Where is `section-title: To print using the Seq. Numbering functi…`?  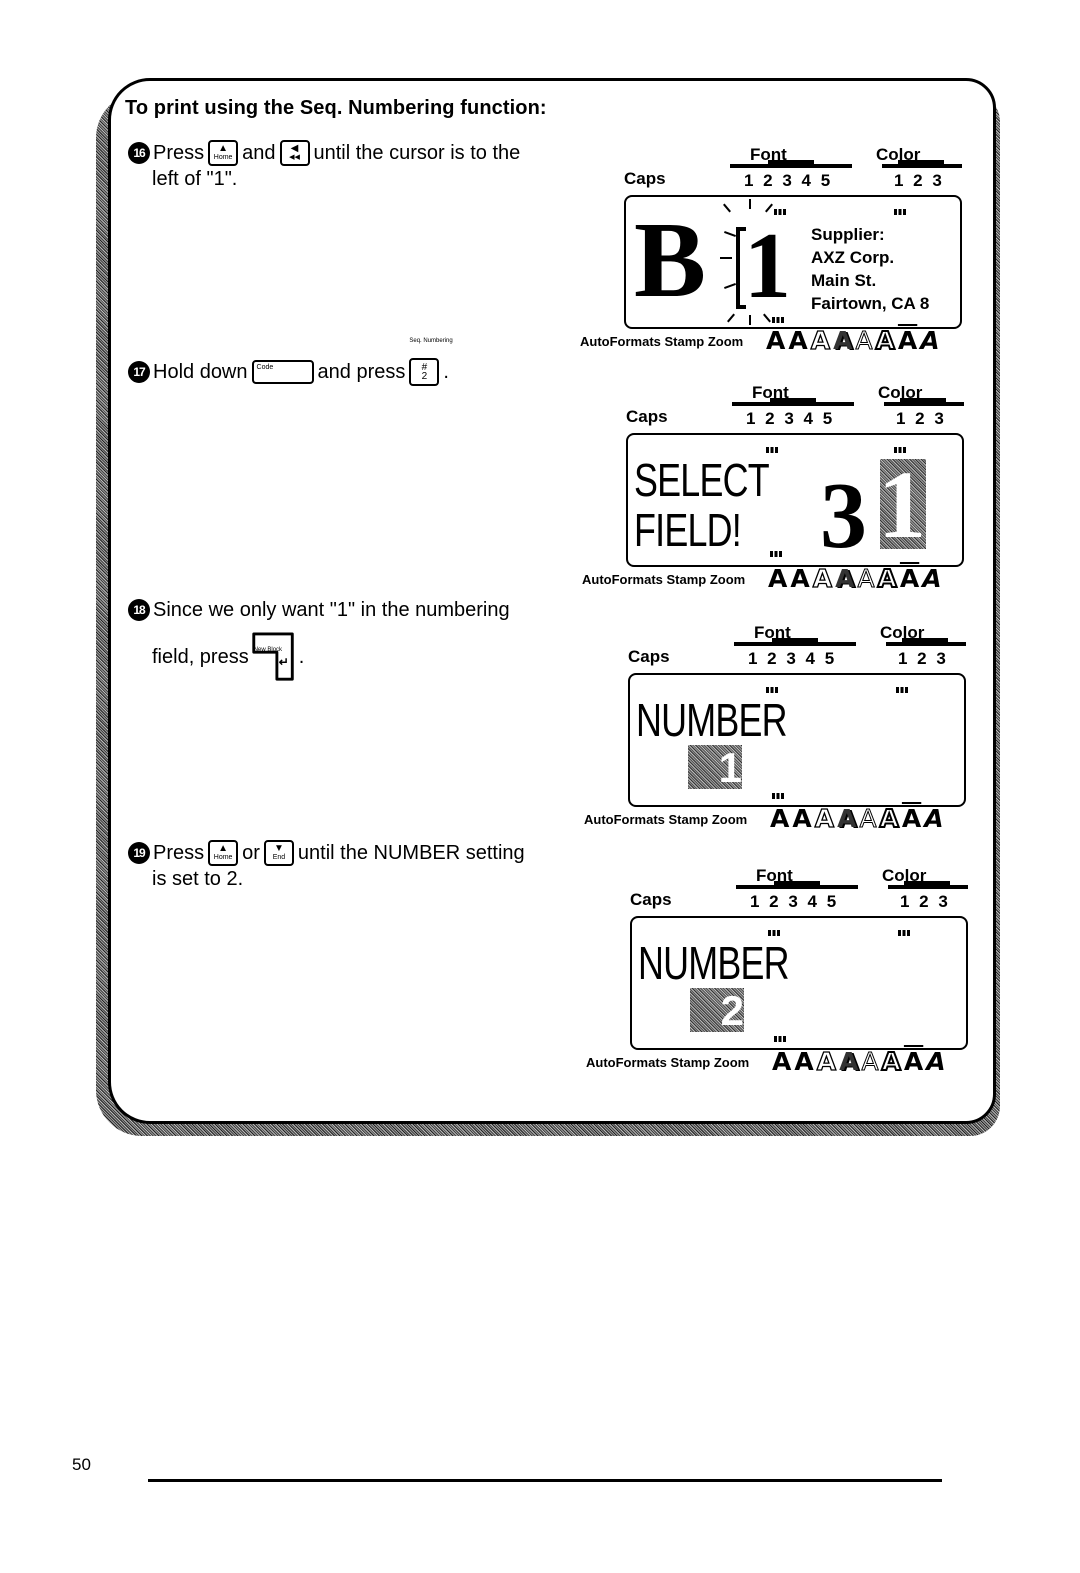
section-title: To print using the Seq. Numbering functi… is located at coordinates (336, 108).